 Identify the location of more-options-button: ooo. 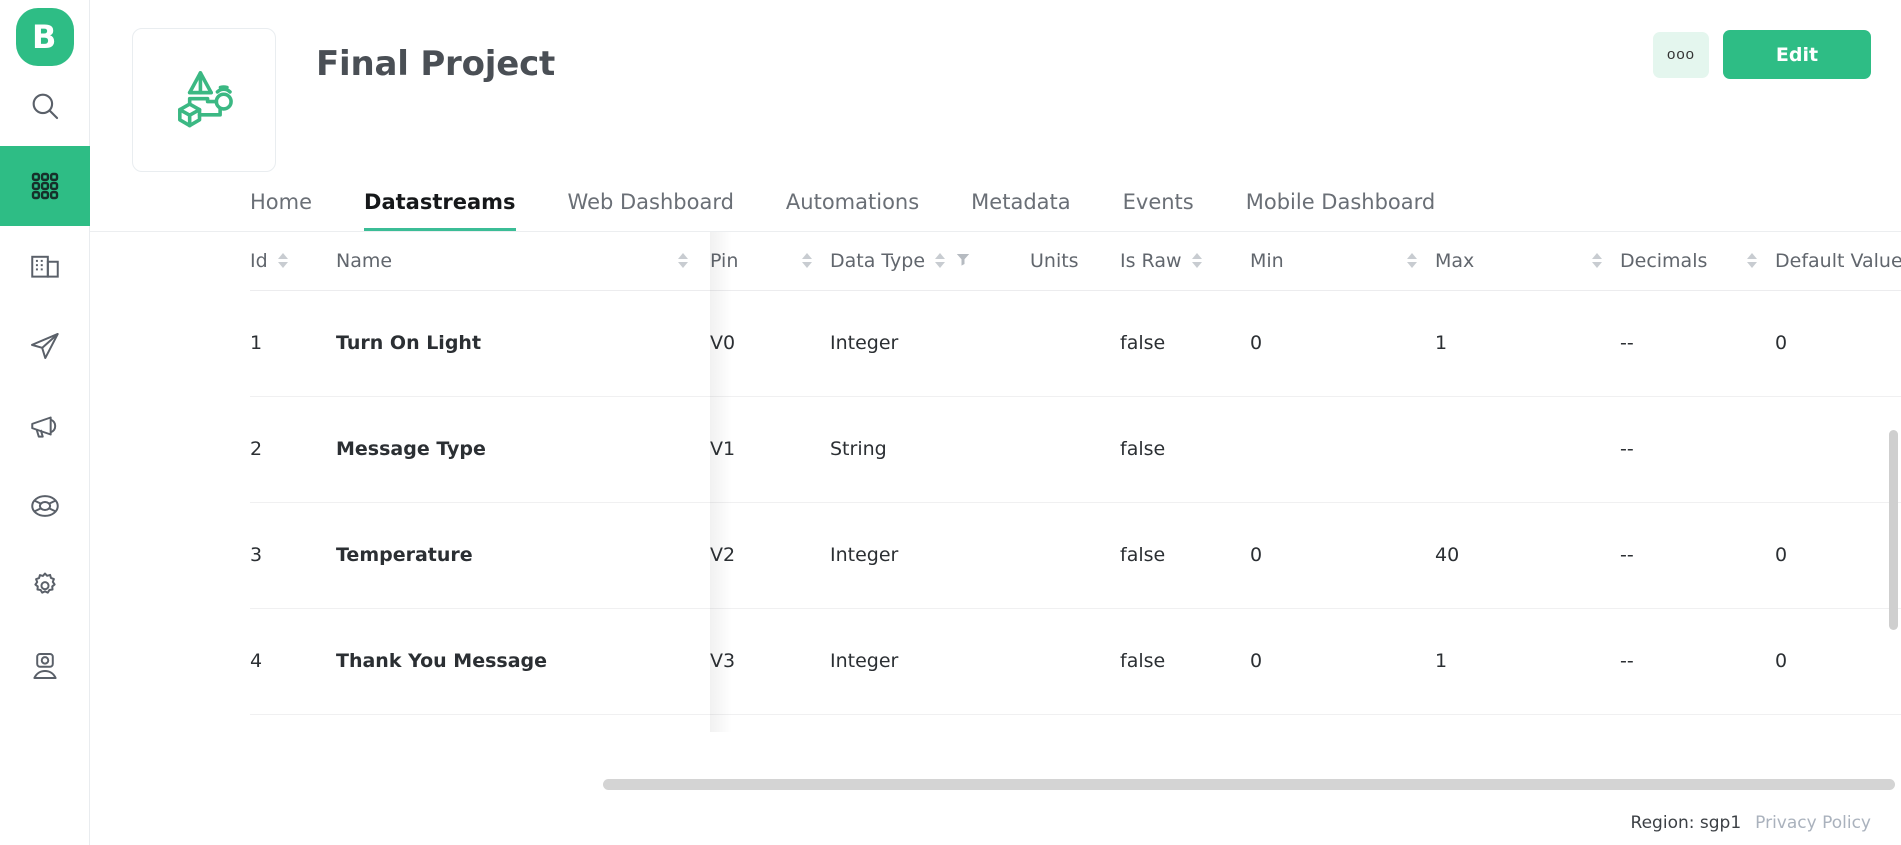
(1681, 54).